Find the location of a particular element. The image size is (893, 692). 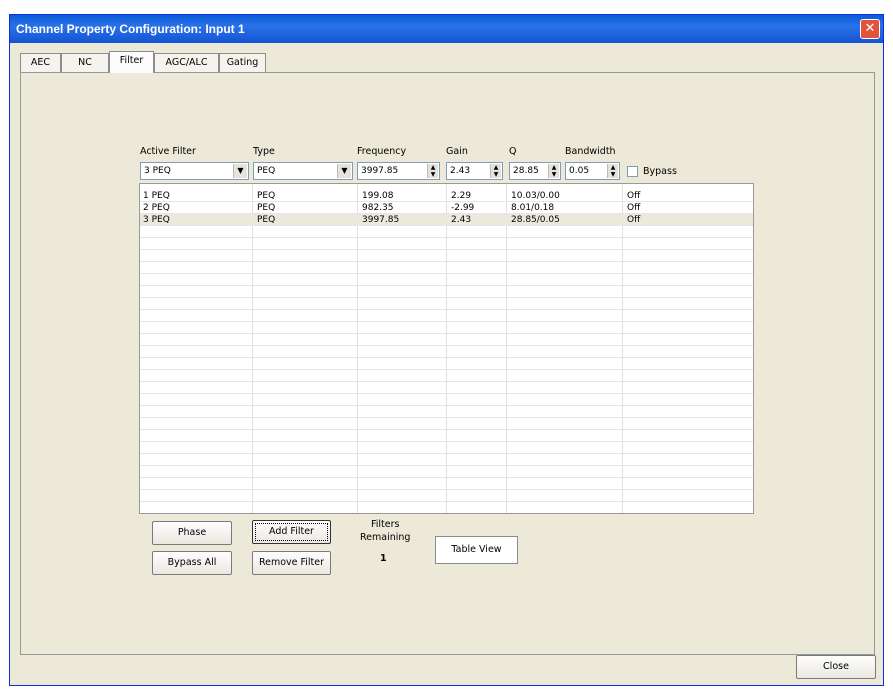

active-filter-label: Active Filter is located at coordinates (168, 151).